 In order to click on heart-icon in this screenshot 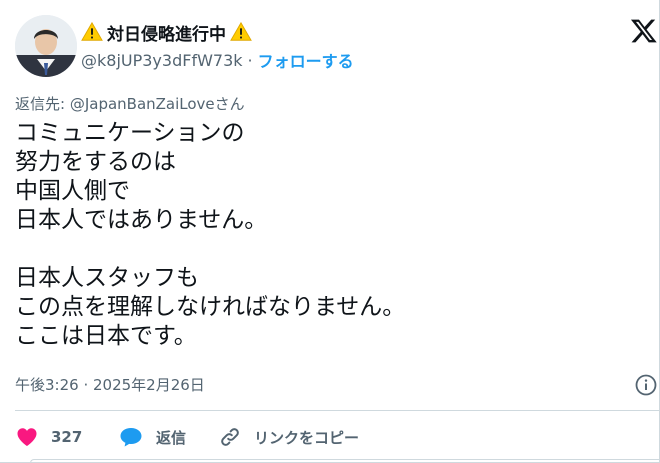, I will do `click(27, 437)`.